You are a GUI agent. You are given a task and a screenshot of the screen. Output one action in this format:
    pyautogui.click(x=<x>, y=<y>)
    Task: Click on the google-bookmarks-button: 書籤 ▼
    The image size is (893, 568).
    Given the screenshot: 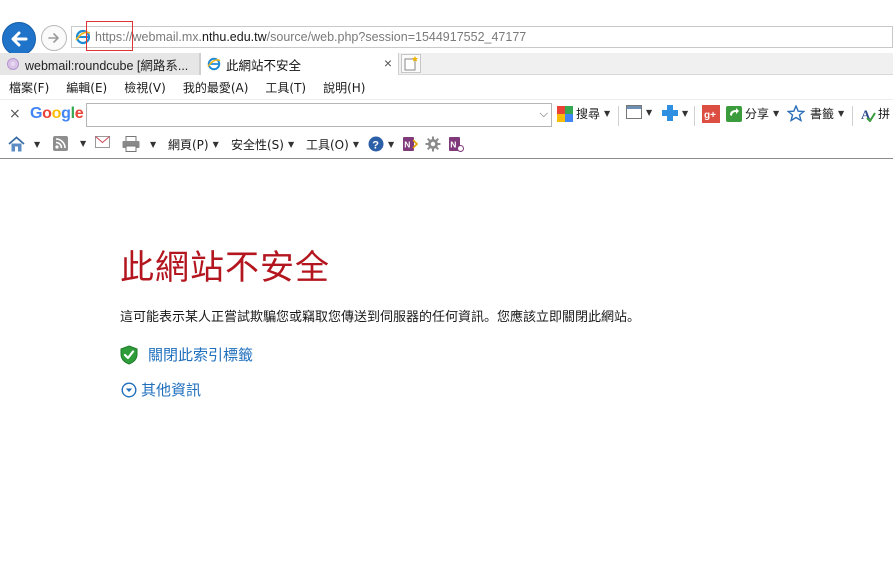 What is the action you would take?
    pyautogui.click(x=815, y=113)
    